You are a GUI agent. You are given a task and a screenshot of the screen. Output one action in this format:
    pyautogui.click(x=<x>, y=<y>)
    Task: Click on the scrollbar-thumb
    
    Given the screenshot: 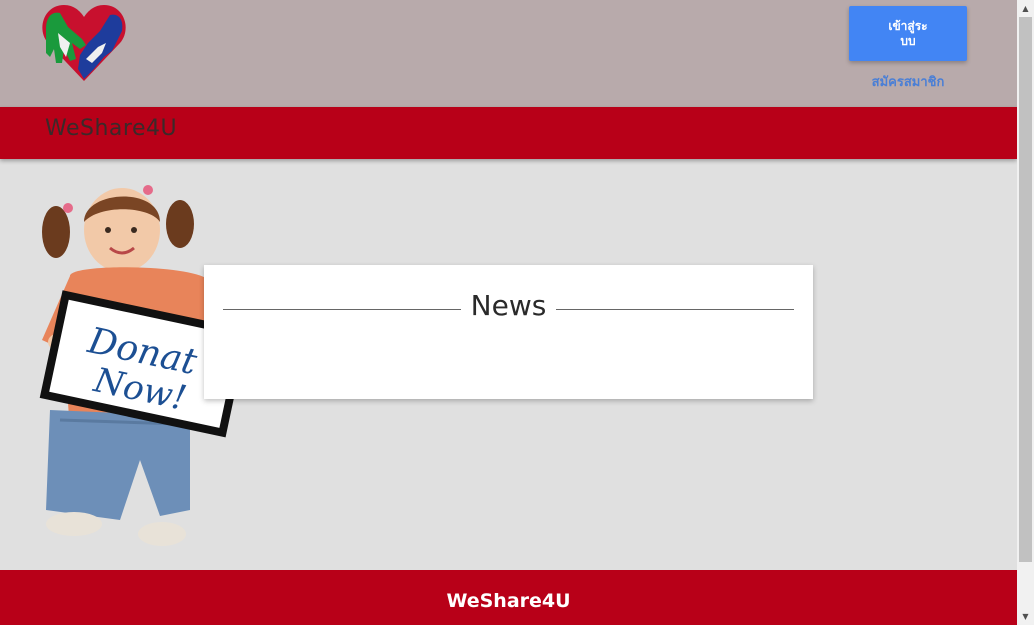 What is the action you would take?
    pyautogui.click(x=1025, y=289)
    